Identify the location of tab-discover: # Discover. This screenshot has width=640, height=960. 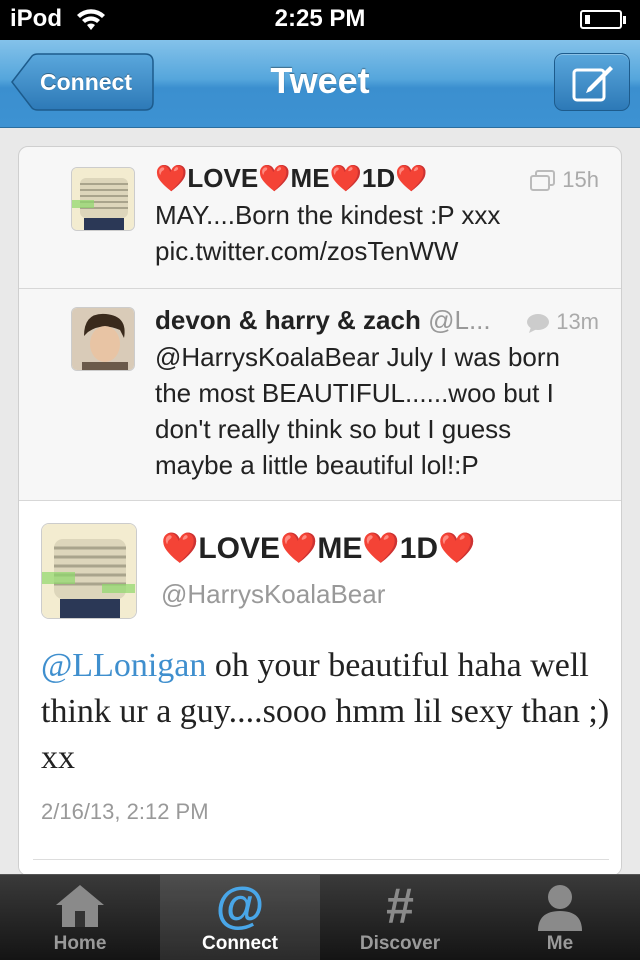
(400, 917).